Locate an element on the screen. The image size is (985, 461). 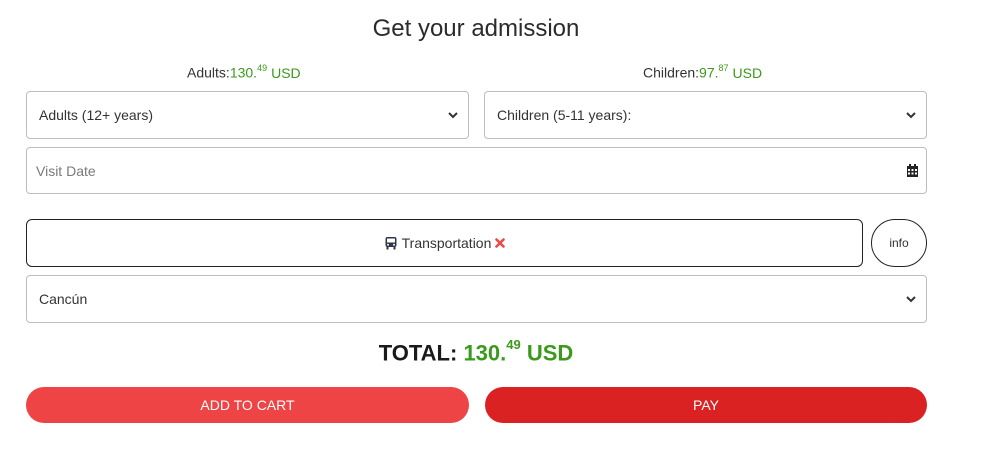
add-to-cart-button: ADD TO CART is located at coordinates (247, 405).